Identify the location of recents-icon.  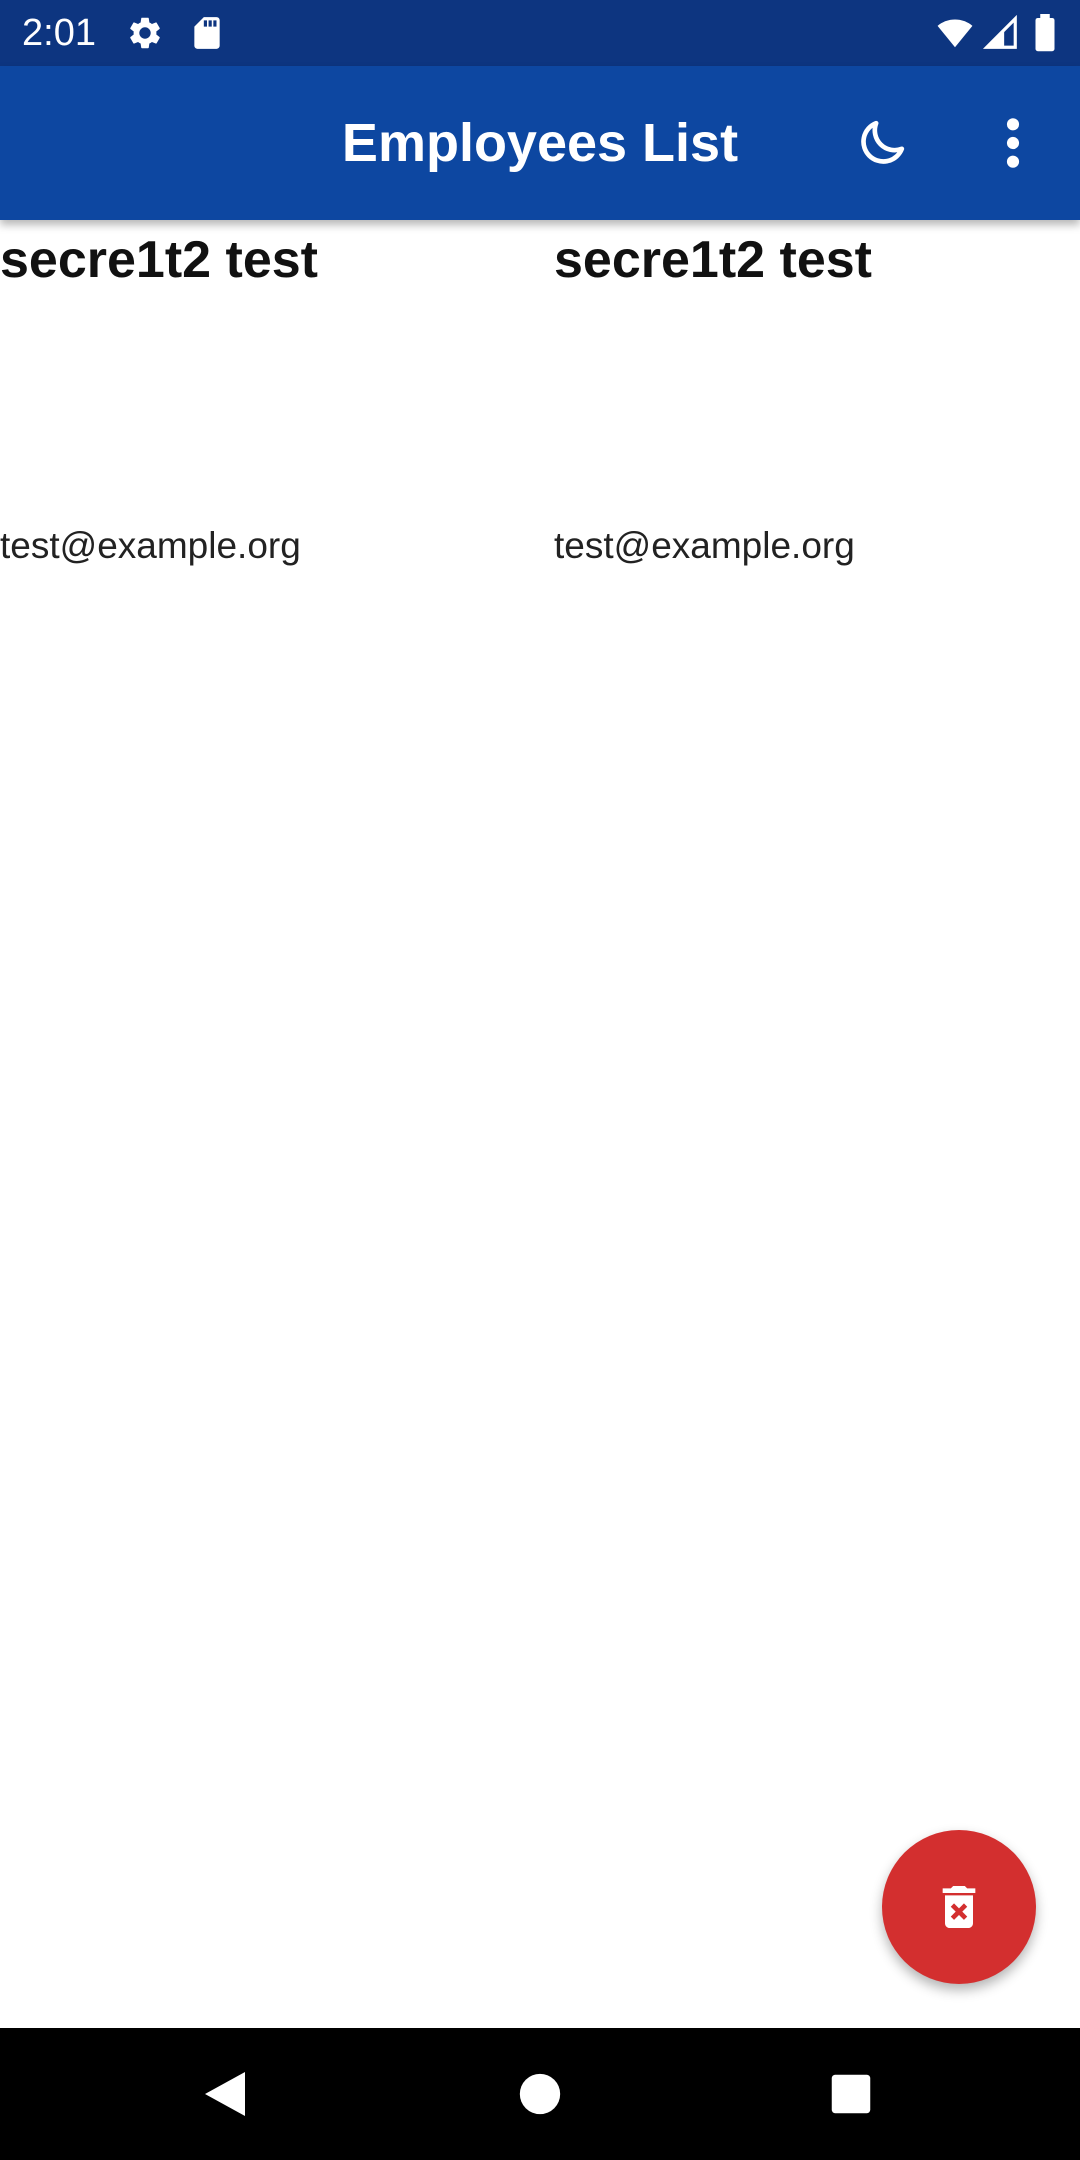
(851, 2094).